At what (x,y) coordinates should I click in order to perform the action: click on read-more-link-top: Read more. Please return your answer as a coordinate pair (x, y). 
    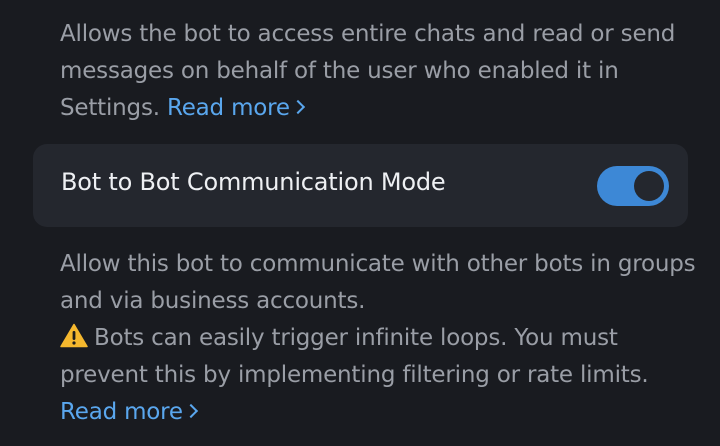
    Looking at the image, I should click on (235, 108).